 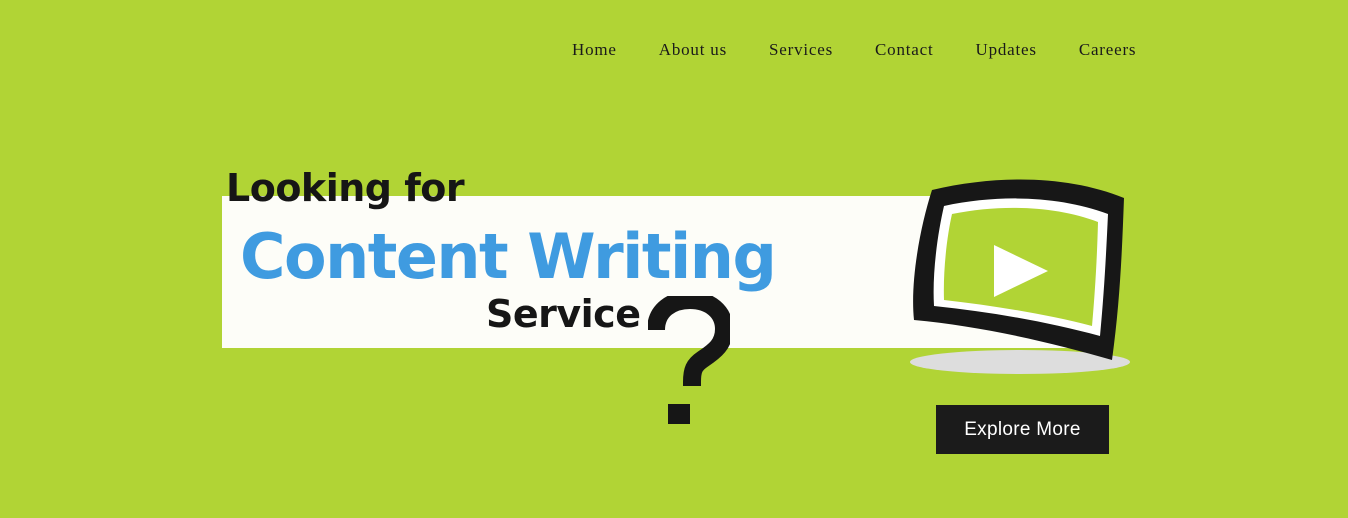 What do you see at coordinates (693, 50) in the screenshot?
I see `nav-item-about-us: About us` at bounding box center [693, 50].